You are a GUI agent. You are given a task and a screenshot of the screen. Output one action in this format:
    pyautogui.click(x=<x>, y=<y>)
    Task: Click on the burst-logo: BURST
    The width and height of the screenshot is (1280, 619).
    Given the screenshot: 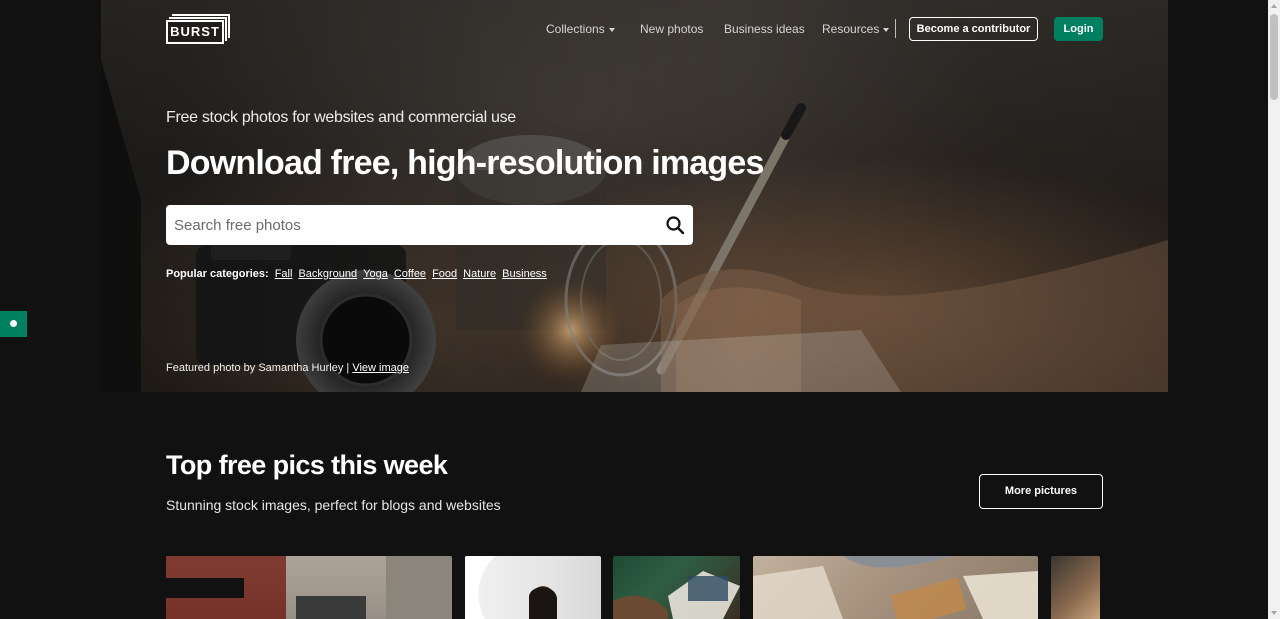 What is the action you would take?
    pyautogui.click(x=198, y=29)
    